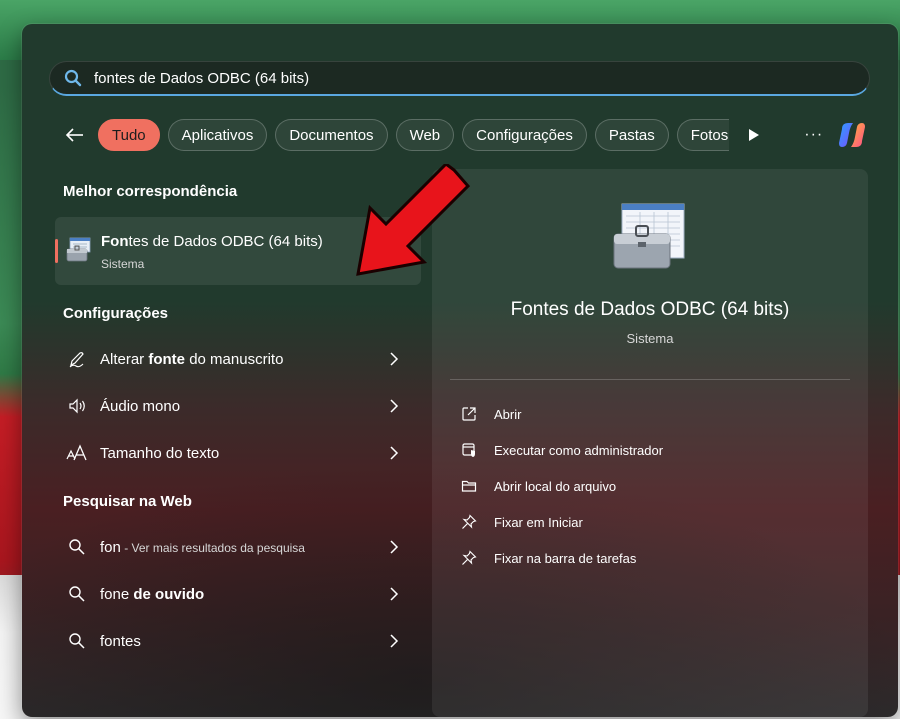  I want to click on filter-chip-tudo: Tudo, so click(129, 135).